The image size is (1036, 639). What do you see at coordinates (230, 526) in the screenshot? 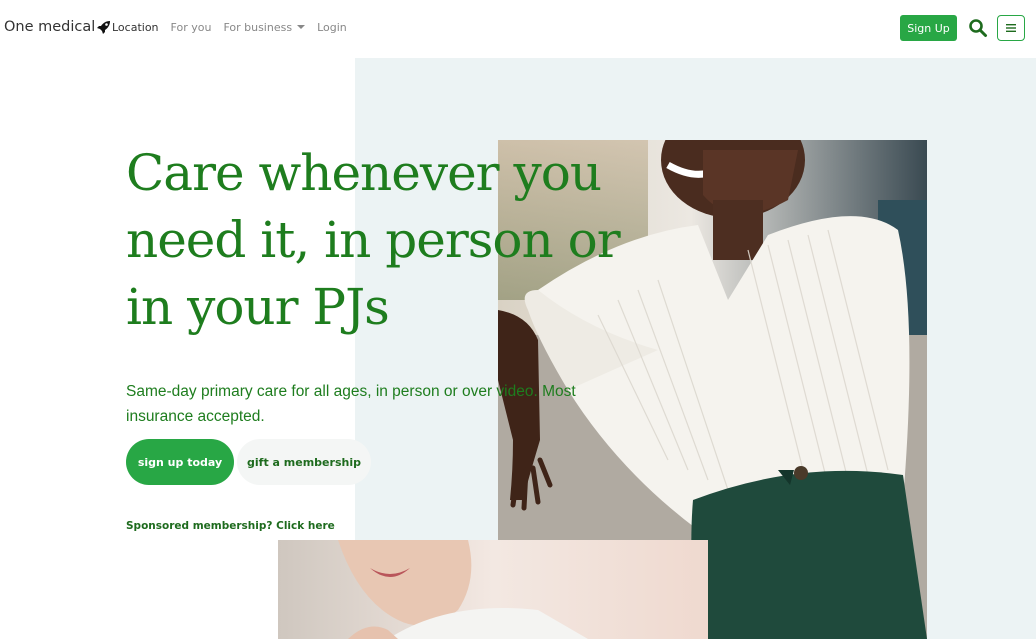
I see `sponsored-membership-link: Sponsored membership? Click here` at bounding box center [230, 526].